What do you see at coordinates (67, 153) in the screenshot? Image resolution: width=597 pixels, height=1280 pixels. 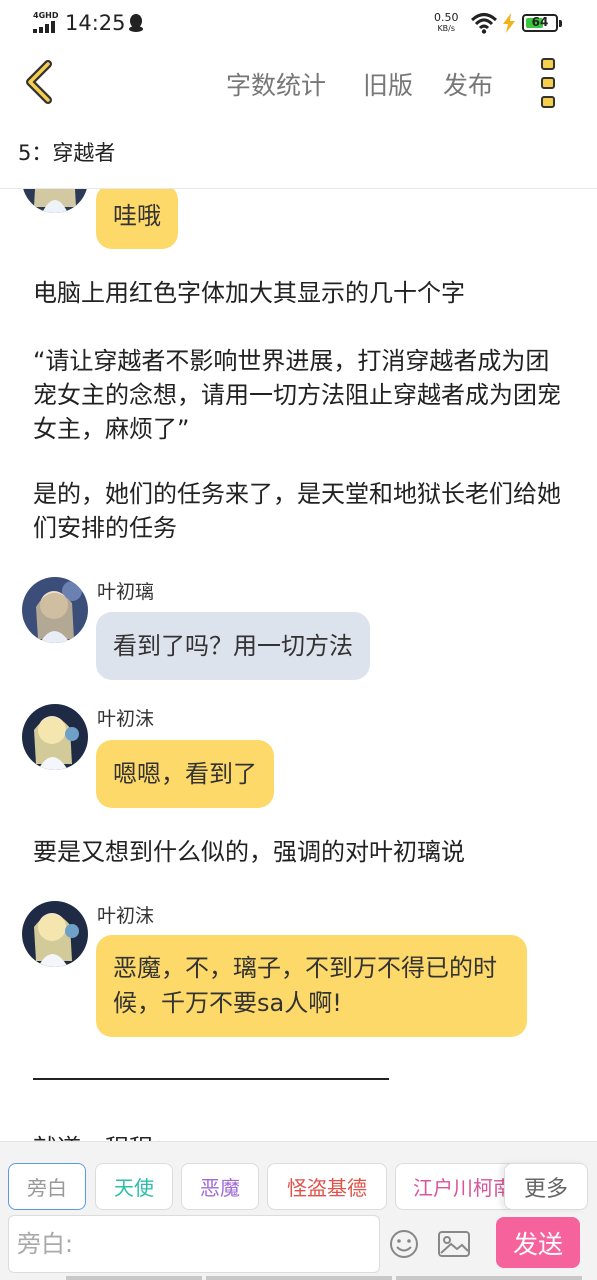 I see `chapter-title: 5：穿越者` at bounding box center [67, 153].